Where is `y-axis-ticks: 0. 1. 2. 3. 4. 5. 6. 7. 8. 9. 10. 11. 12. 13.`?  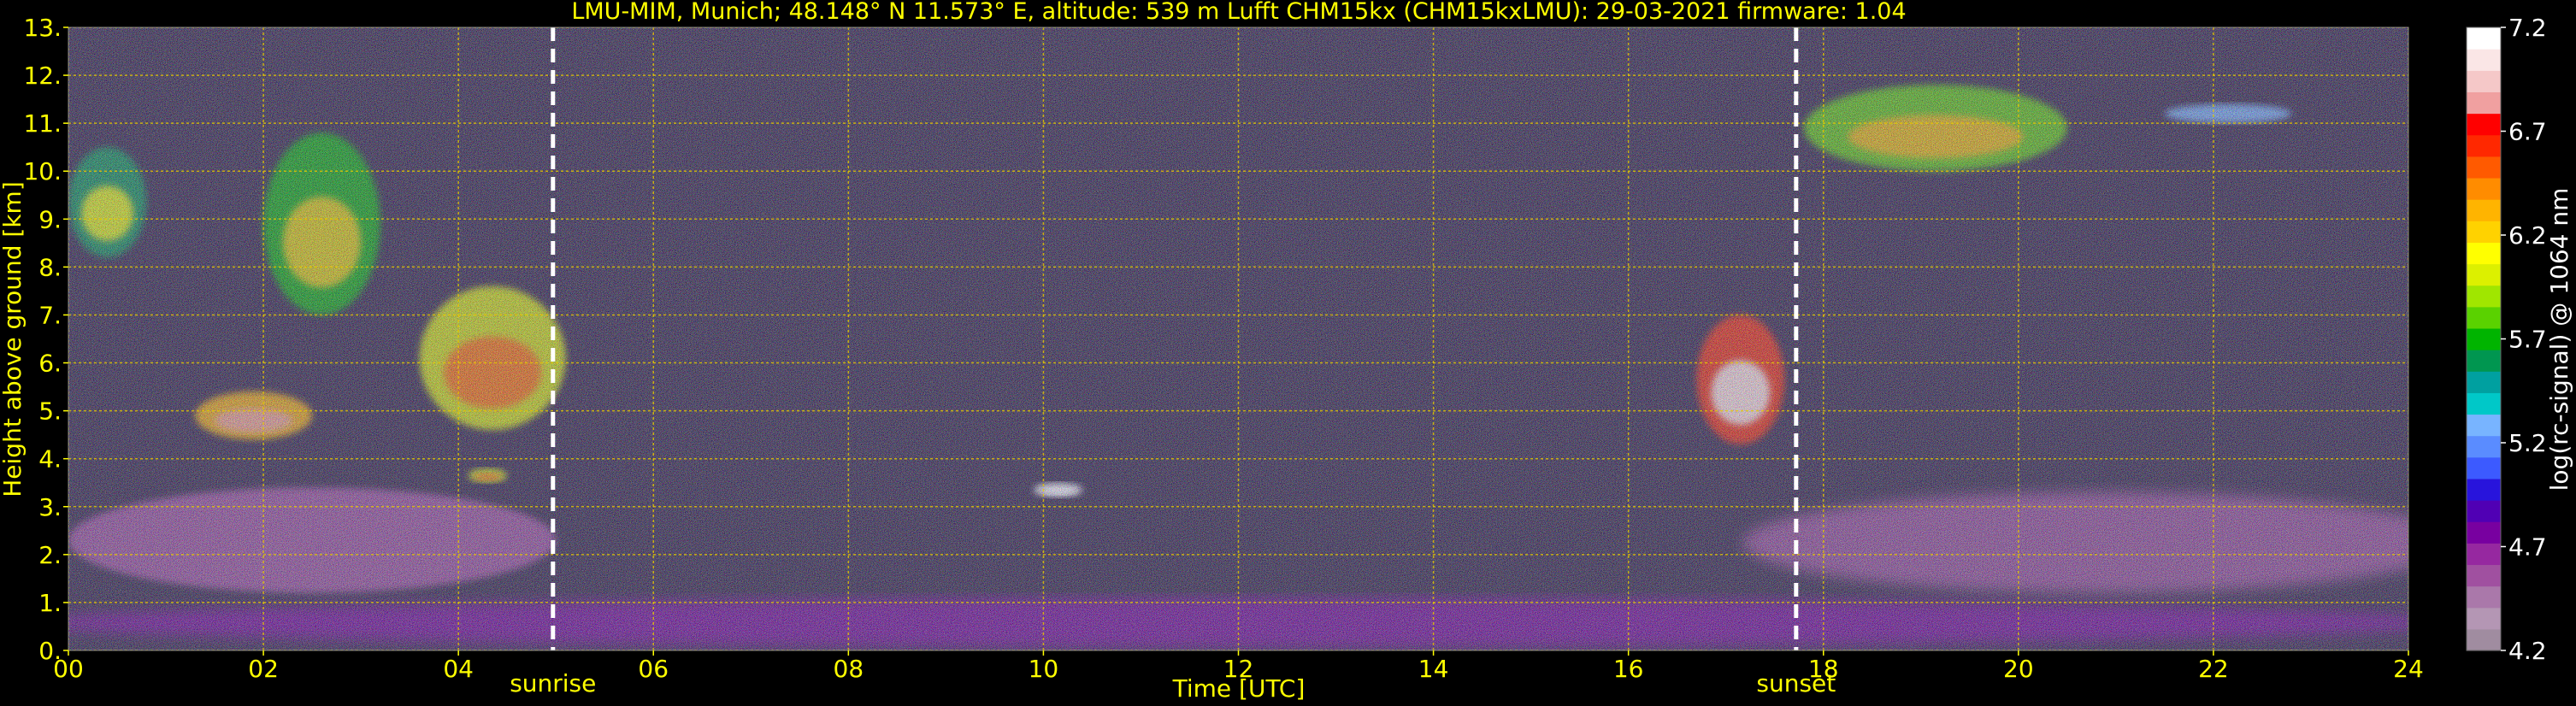 y-axis-ticks: 0. 1. 2. 3. 4. 5. 6. 7. 8. 9. 10. 11. 12. 13. is located at coordinates (45, 339).